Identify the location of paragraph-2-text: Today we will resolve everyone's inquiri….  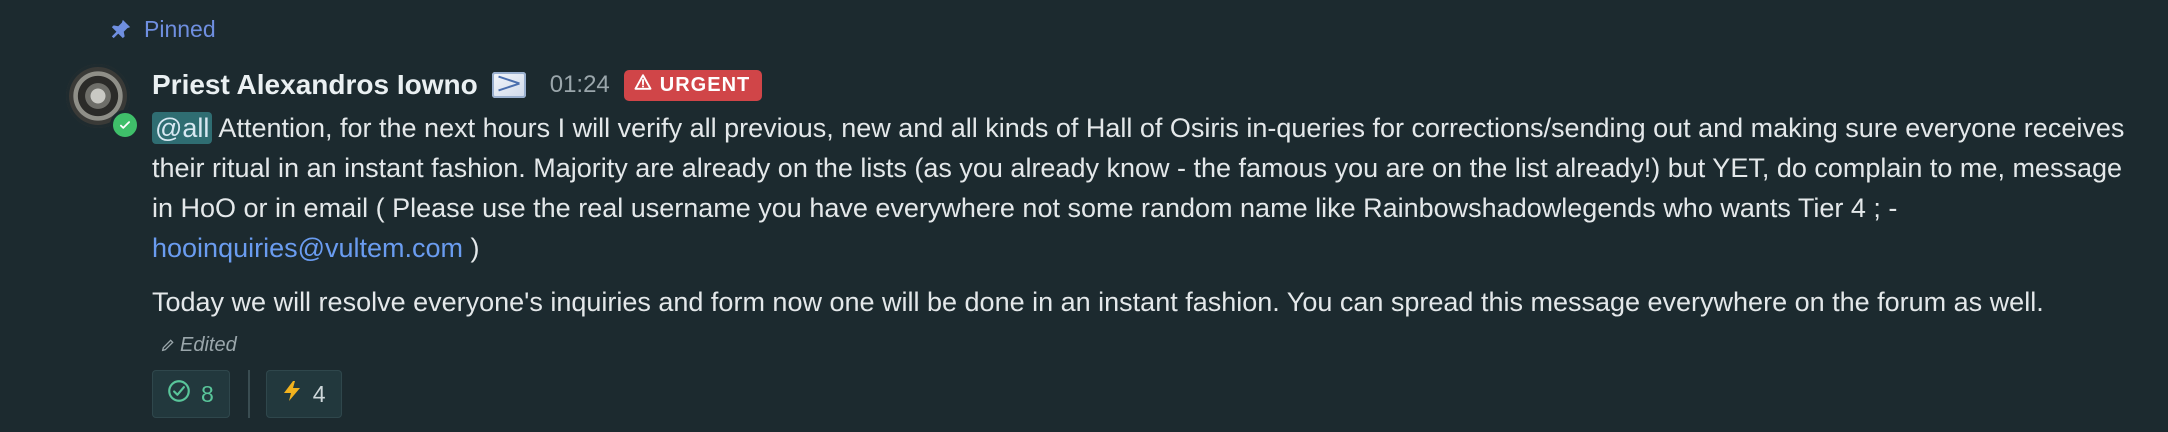
(1098, 302).